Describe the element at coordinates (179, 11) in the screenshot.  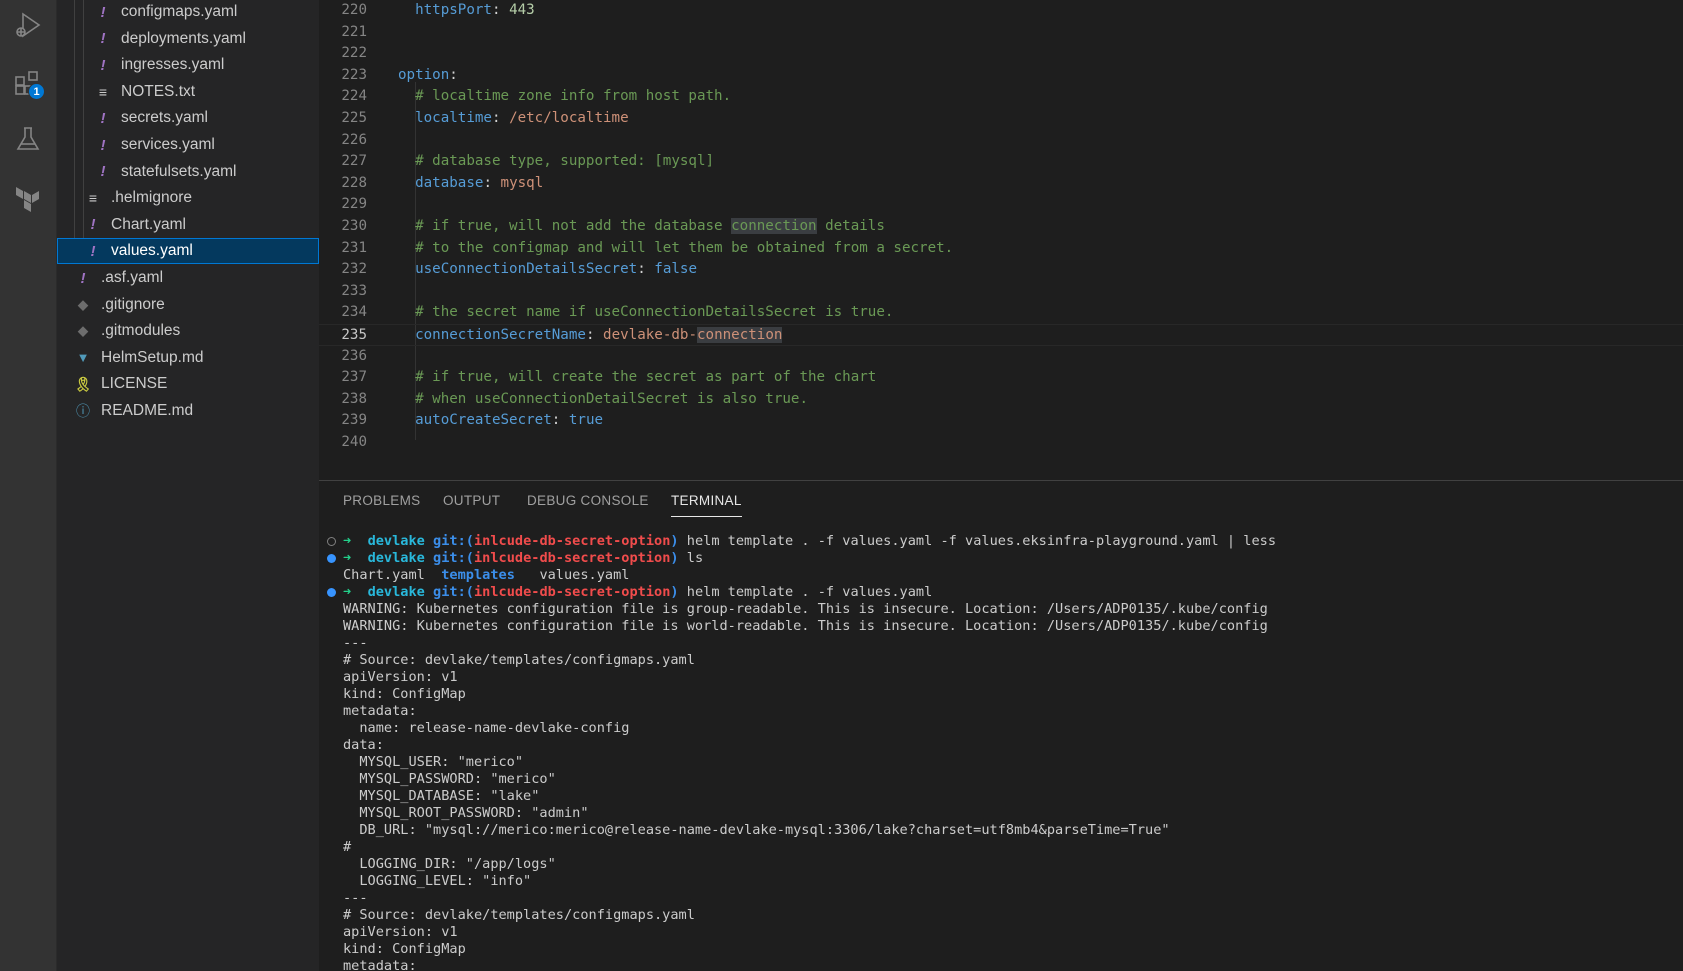
I see `explorer-item-label: configmaps.yaml` at that location.